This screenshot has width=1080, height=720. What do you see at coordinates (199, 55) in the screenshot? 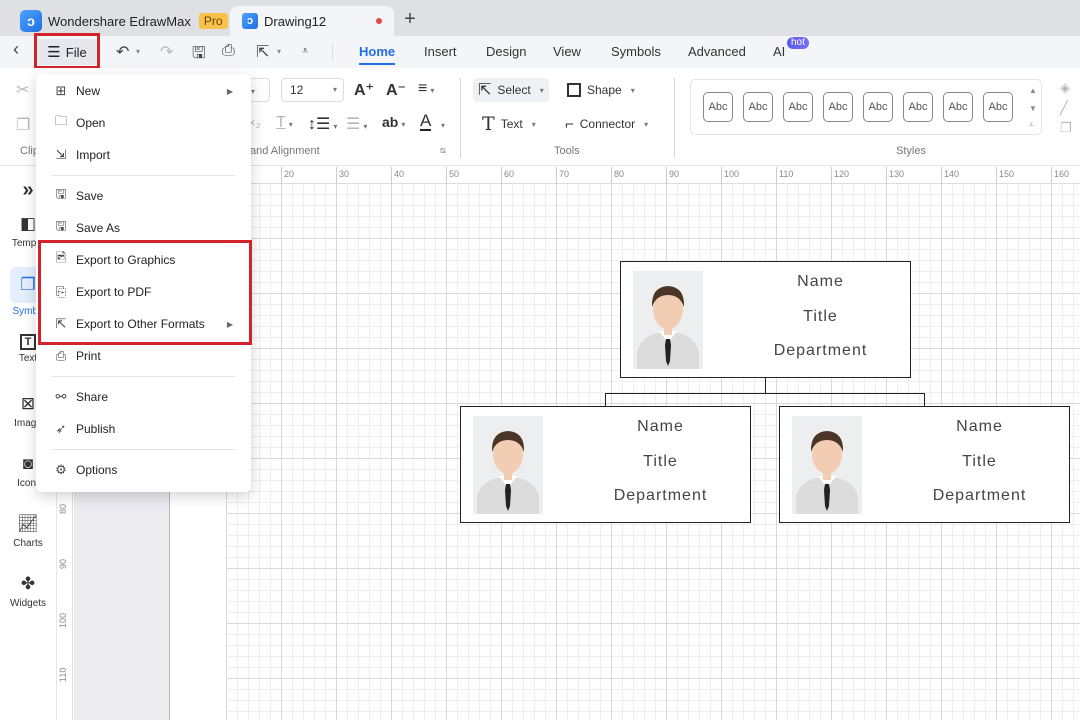
I see `save-icon: 🖫` at bounding box center [199, 55].